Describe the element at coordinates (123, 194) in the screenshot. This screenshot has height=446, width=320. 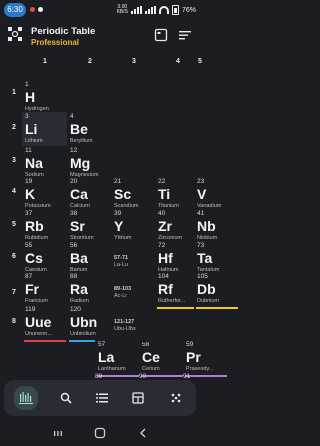
I see `element-symbol: Sc` at that location.